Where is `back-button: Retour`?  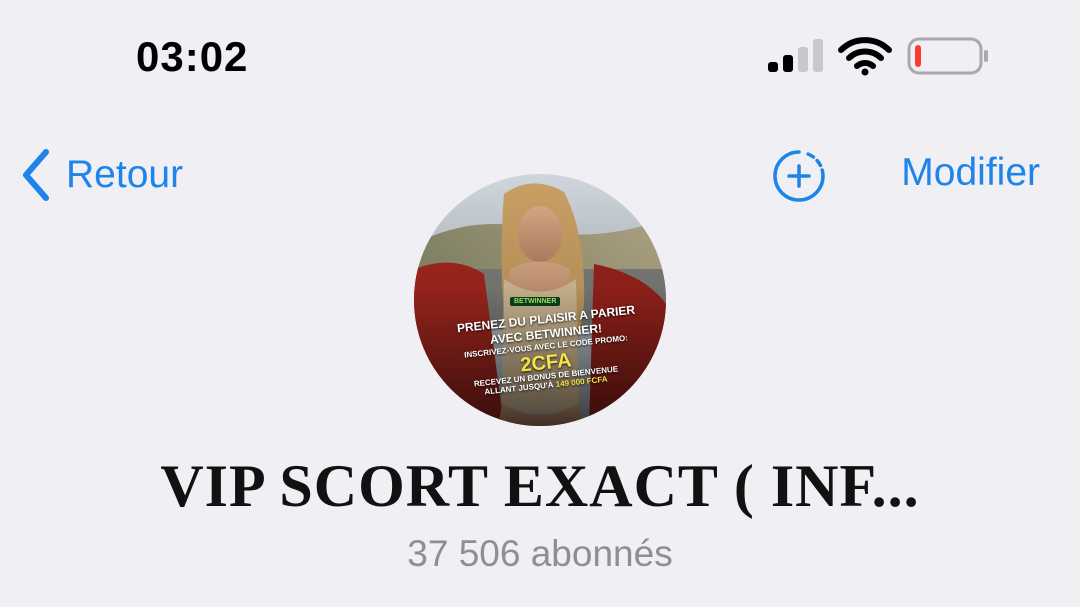 back-button: Retour is located at coordinates (100, 175).